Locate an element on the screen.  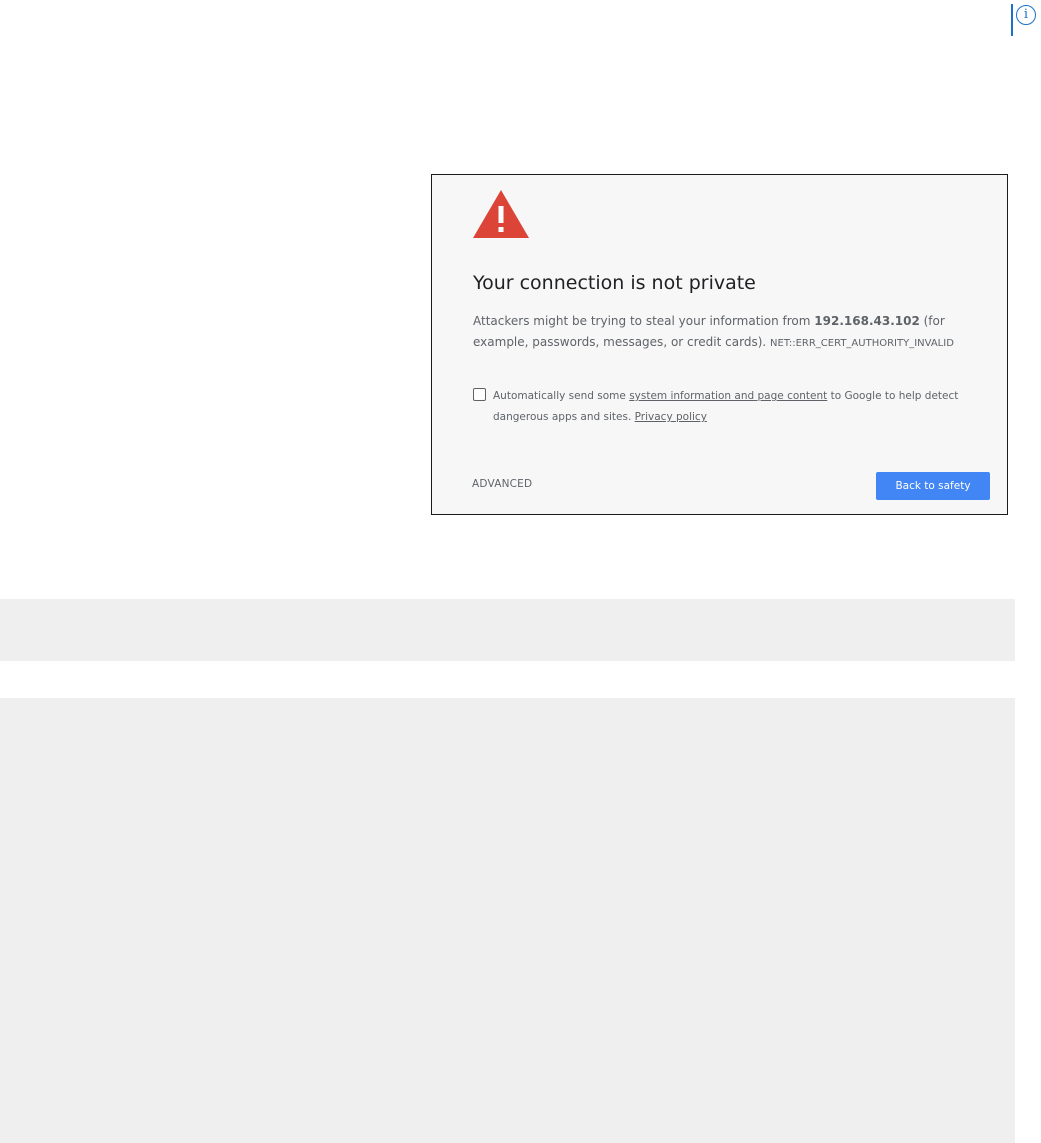
info-marker-bar is located at coordinates (1012, 20).